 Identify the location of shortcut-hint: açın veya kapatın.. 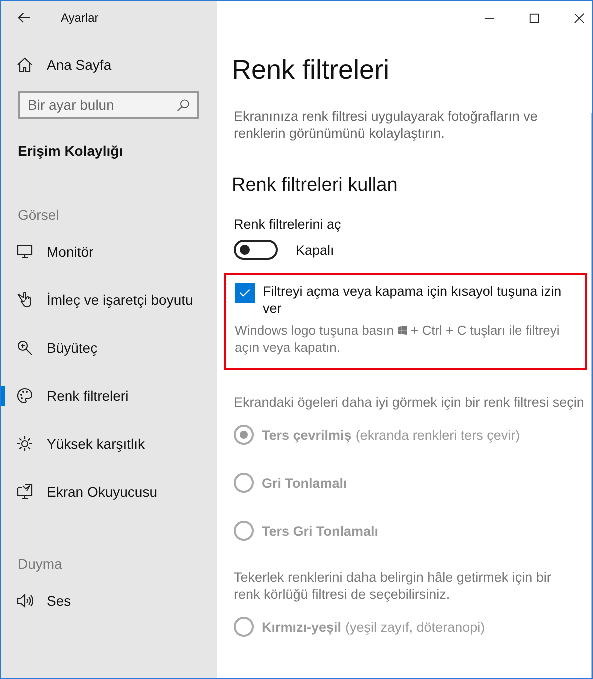
(288, 347).